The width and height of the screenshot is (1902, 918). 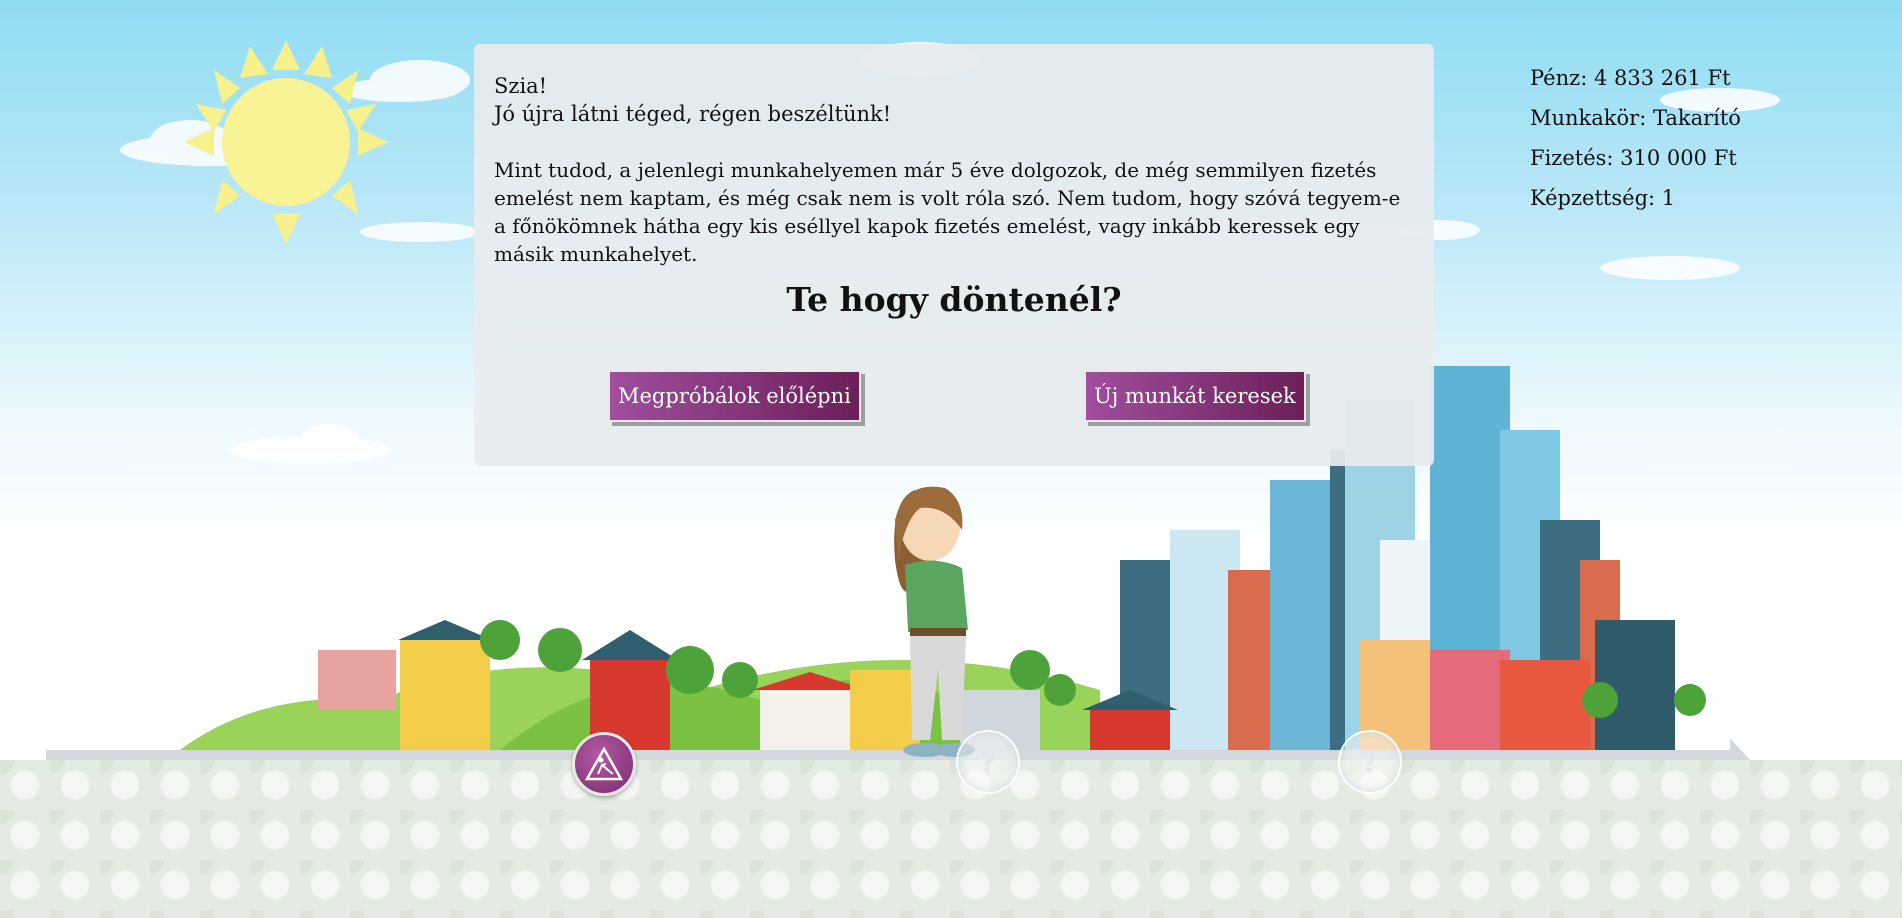 I want to click on dialog-welcome: Jó újra látni téged, régen beszéltünk!, so click(x=693, y=114).